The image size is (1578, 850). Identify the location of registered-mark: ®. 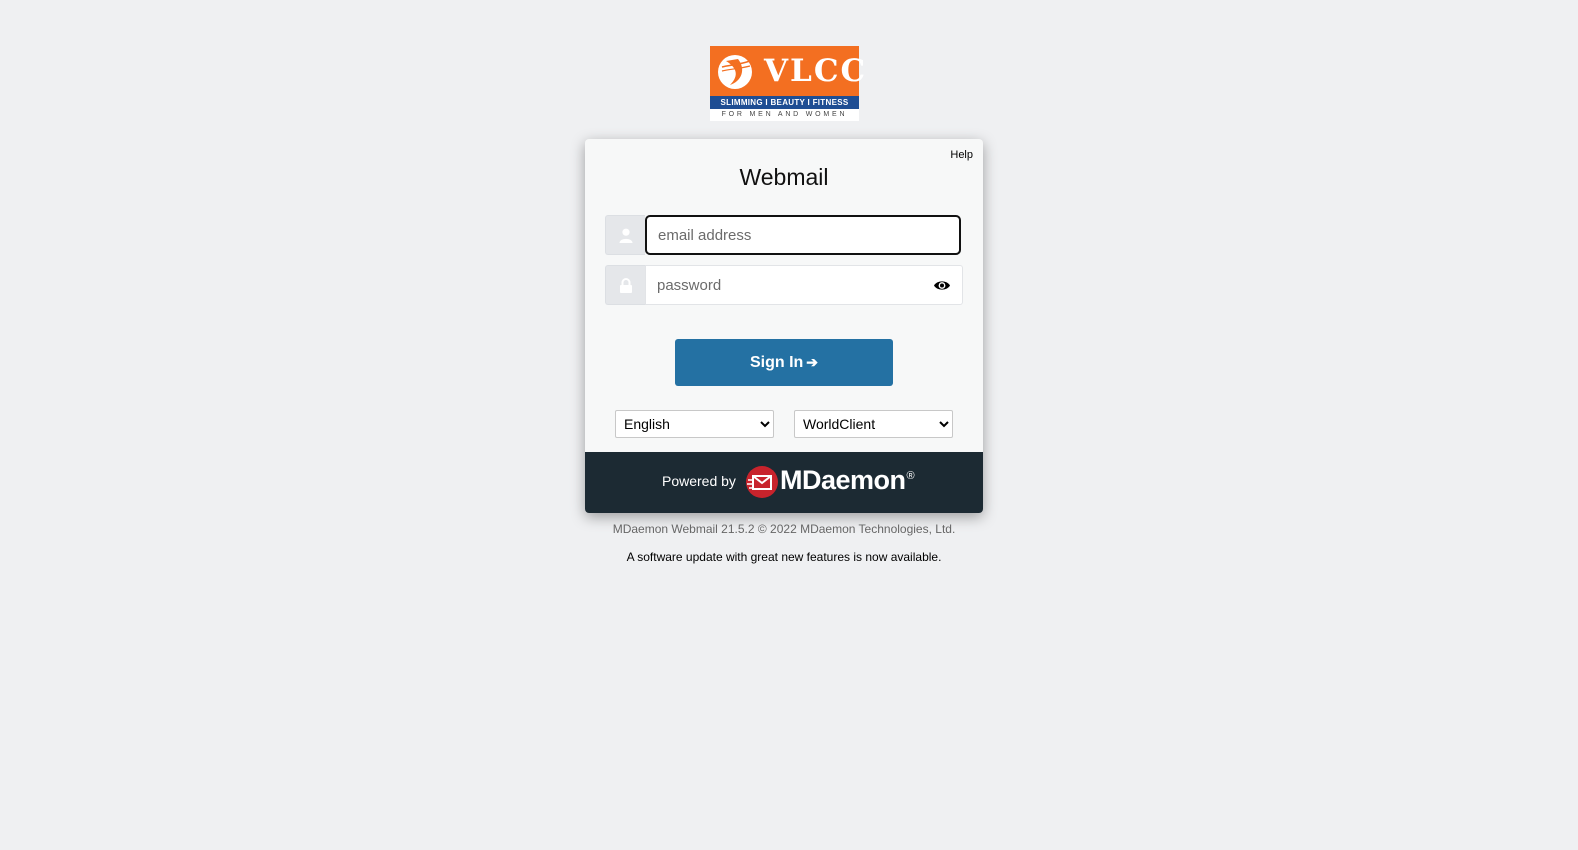
(910, 476).